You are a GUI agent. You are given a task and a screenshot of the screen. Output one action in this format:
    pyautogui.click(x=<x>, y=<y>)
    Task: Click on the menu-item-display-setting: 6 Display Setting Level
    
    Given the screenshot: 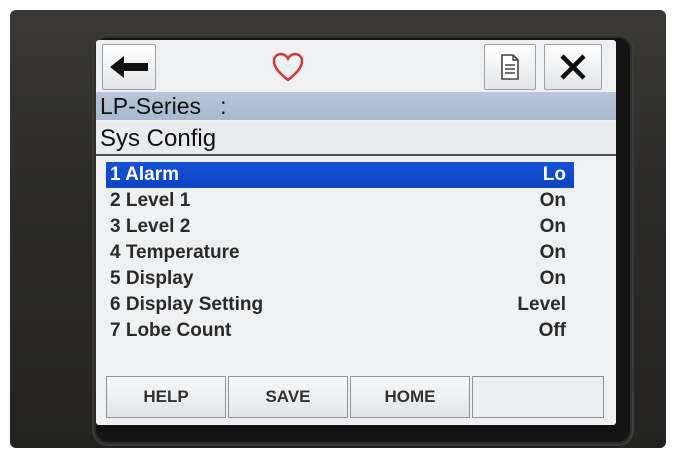 What is the action you would take?
    pyautogui.click(x=340, y=305)
    